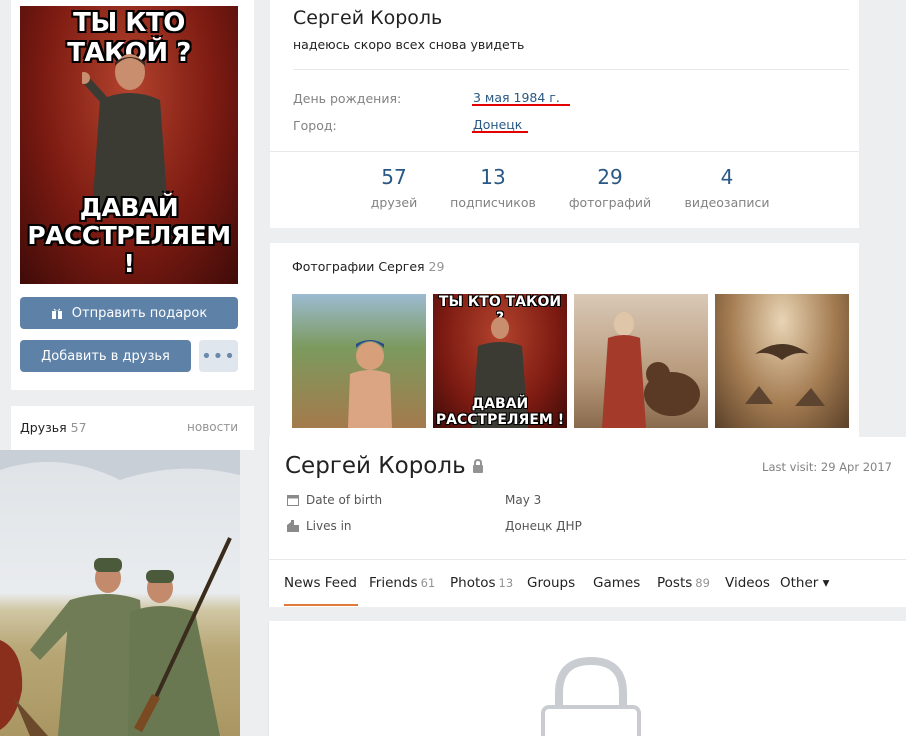 The height and width of the screenshot is (736, 906). I want to click on child-illustration, so click(370, 384).